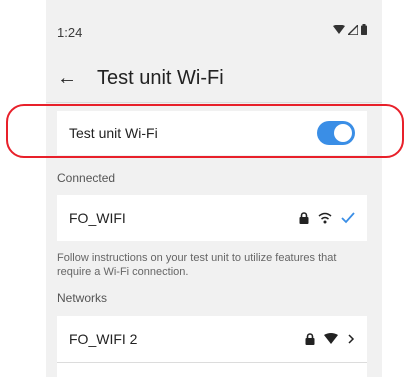  What do you see at coordinates (214, 102) in the screenshot?
I see `appbar-divider` at bounding box center [214, 102].